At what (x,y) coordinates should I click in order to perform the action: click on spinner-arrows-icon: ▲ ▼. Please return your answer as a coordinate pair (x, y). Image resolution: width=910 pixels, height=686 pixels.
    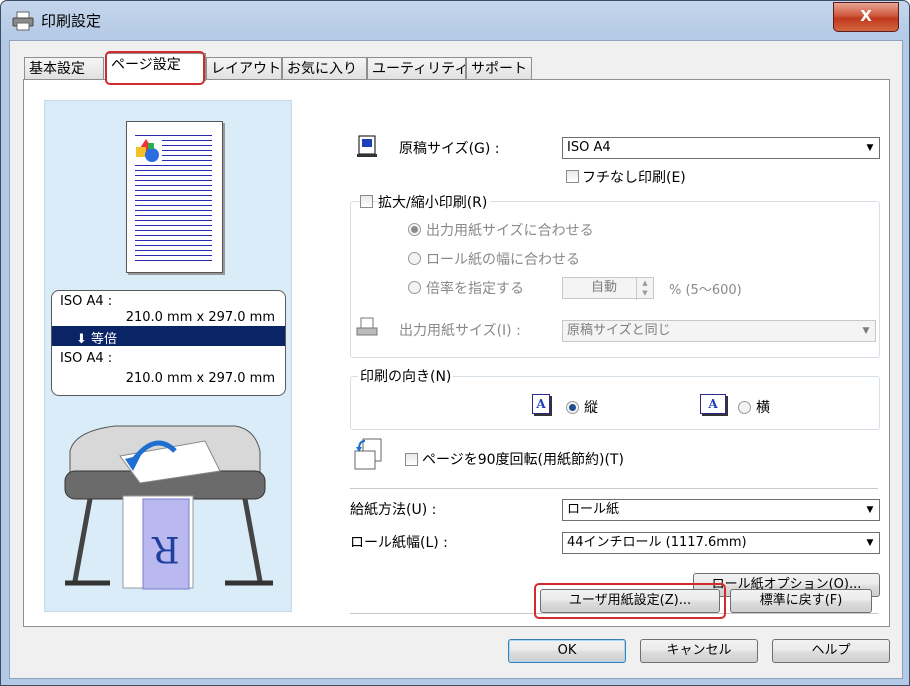
    Looking at the image, I should click on (644, 289).